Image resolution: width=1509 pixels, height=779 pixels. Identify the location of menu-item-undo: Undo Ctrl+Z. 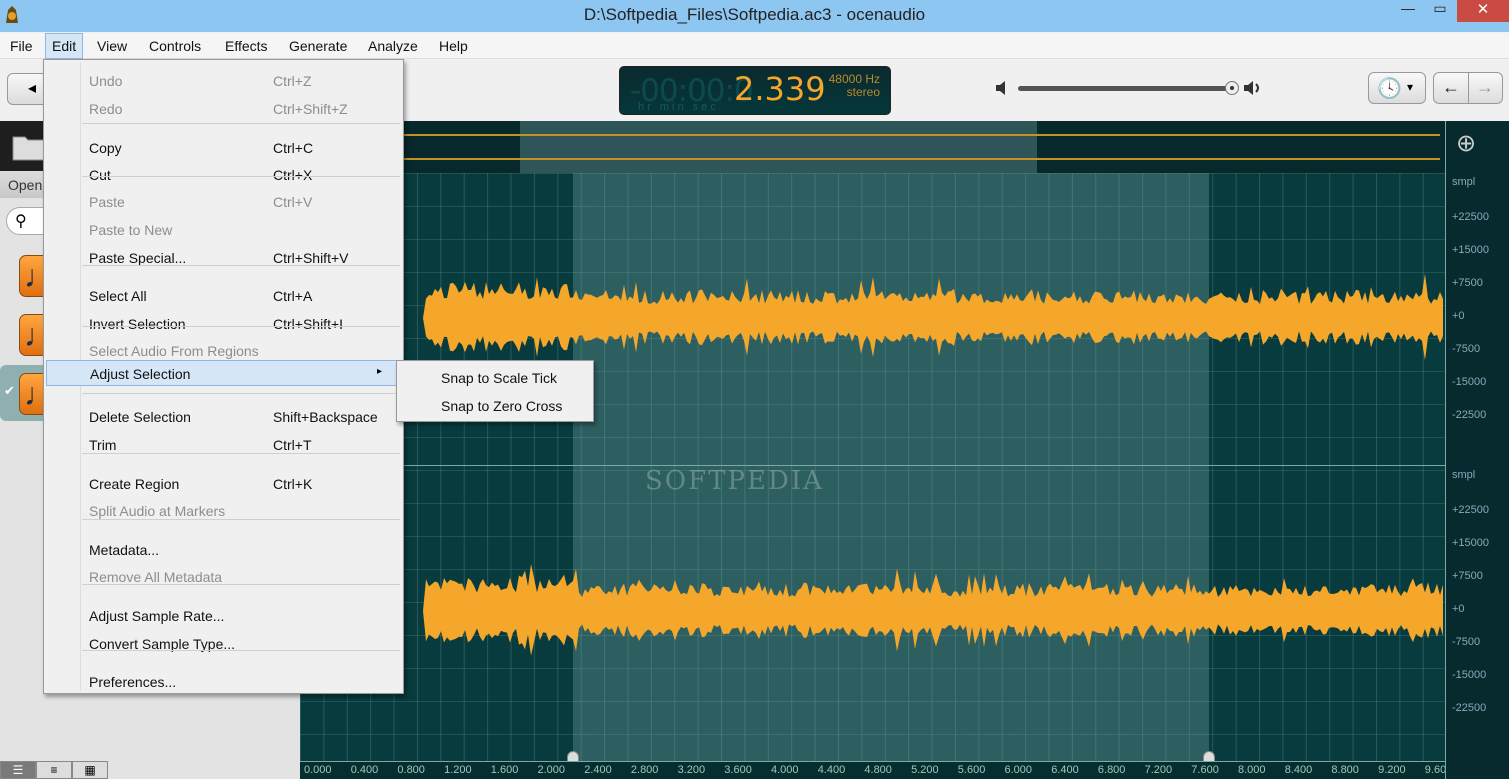
(223, 81).